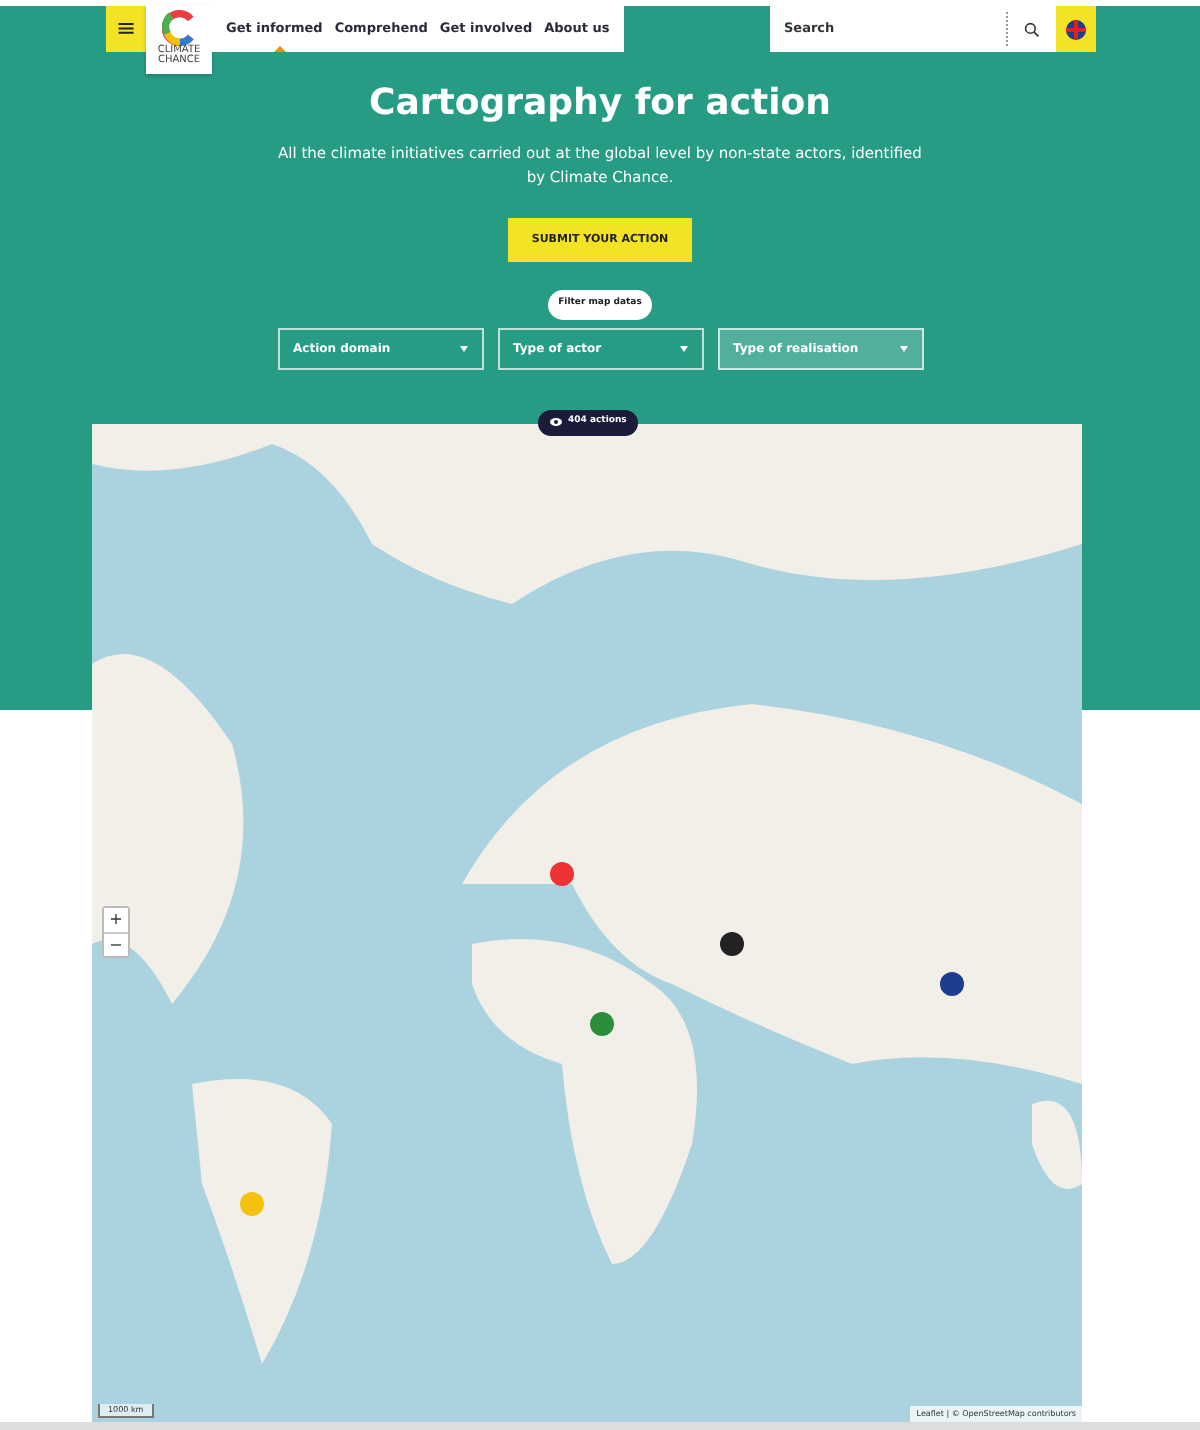  Describe the element at coordinates (179, 28) in the screenshot. I see `logo-icon` at that location.